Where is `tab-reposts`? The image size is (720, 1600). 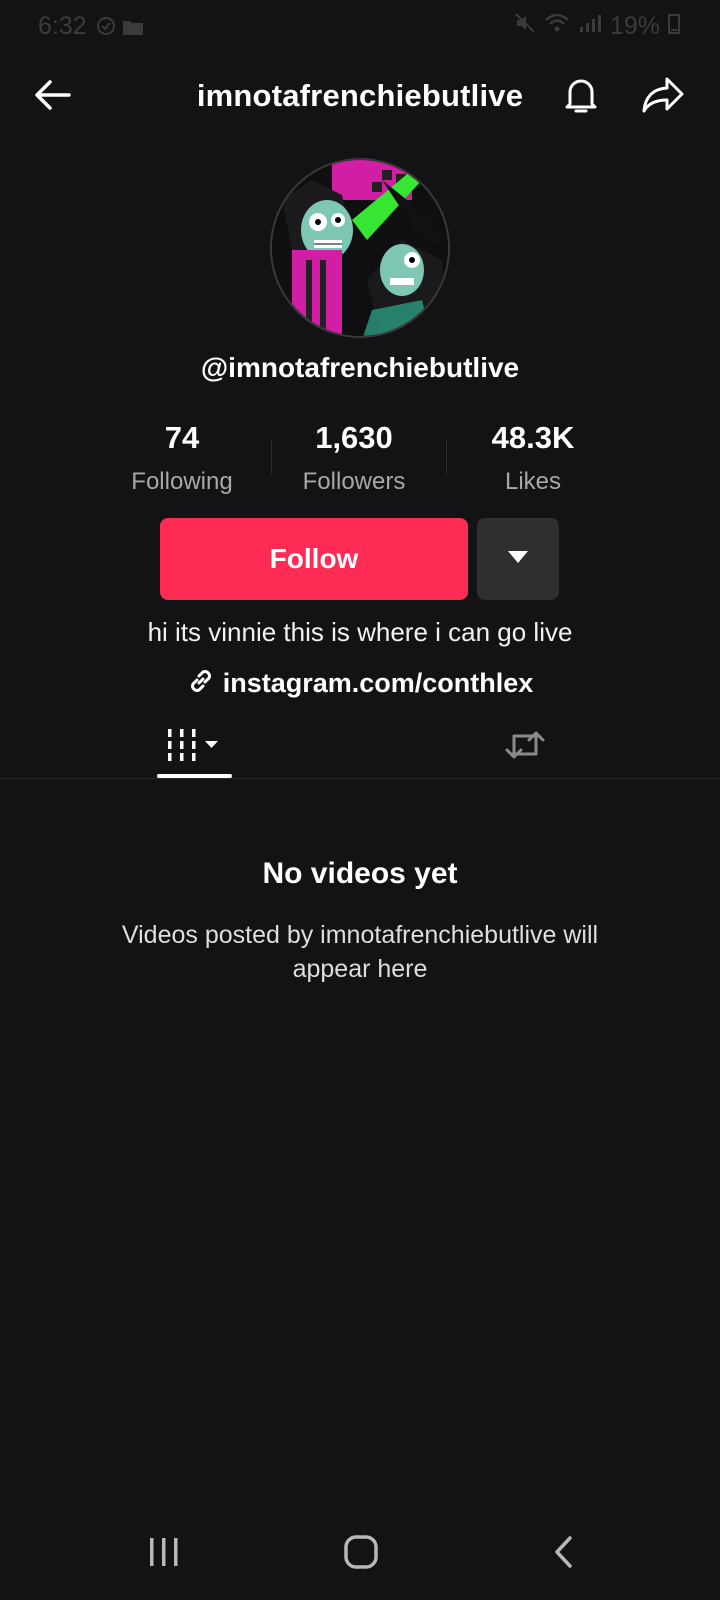
tab-reposts is located at coordinates (525, 747).